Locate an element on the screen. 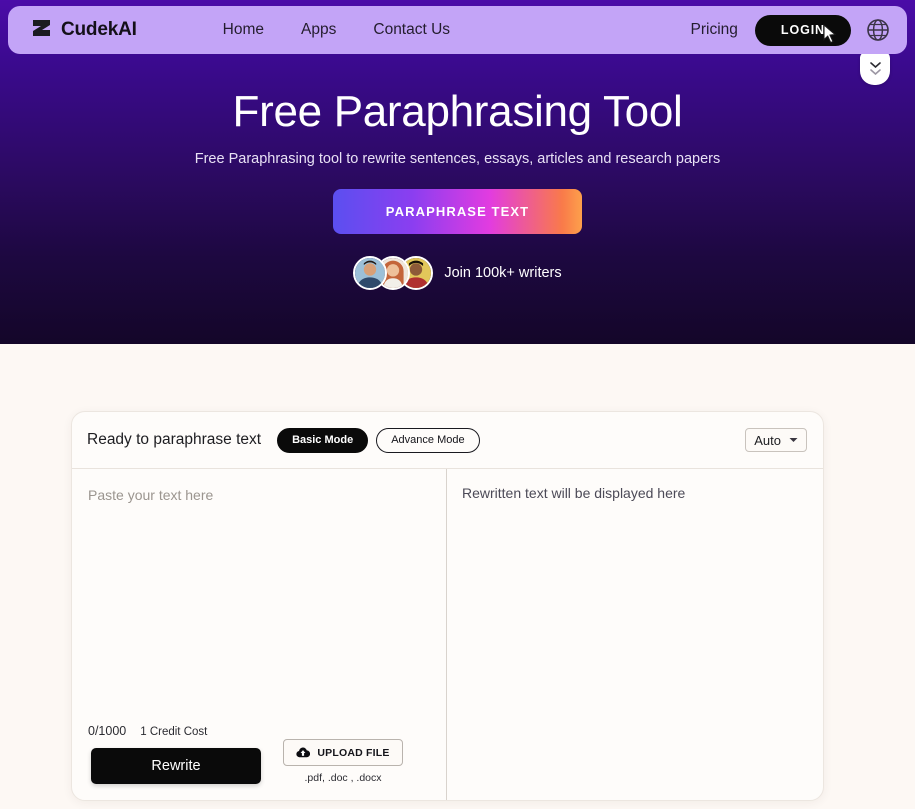 The width and height of the screenshot is (915, 809). language-select-value: Auto is located at coordinates (767, 440).